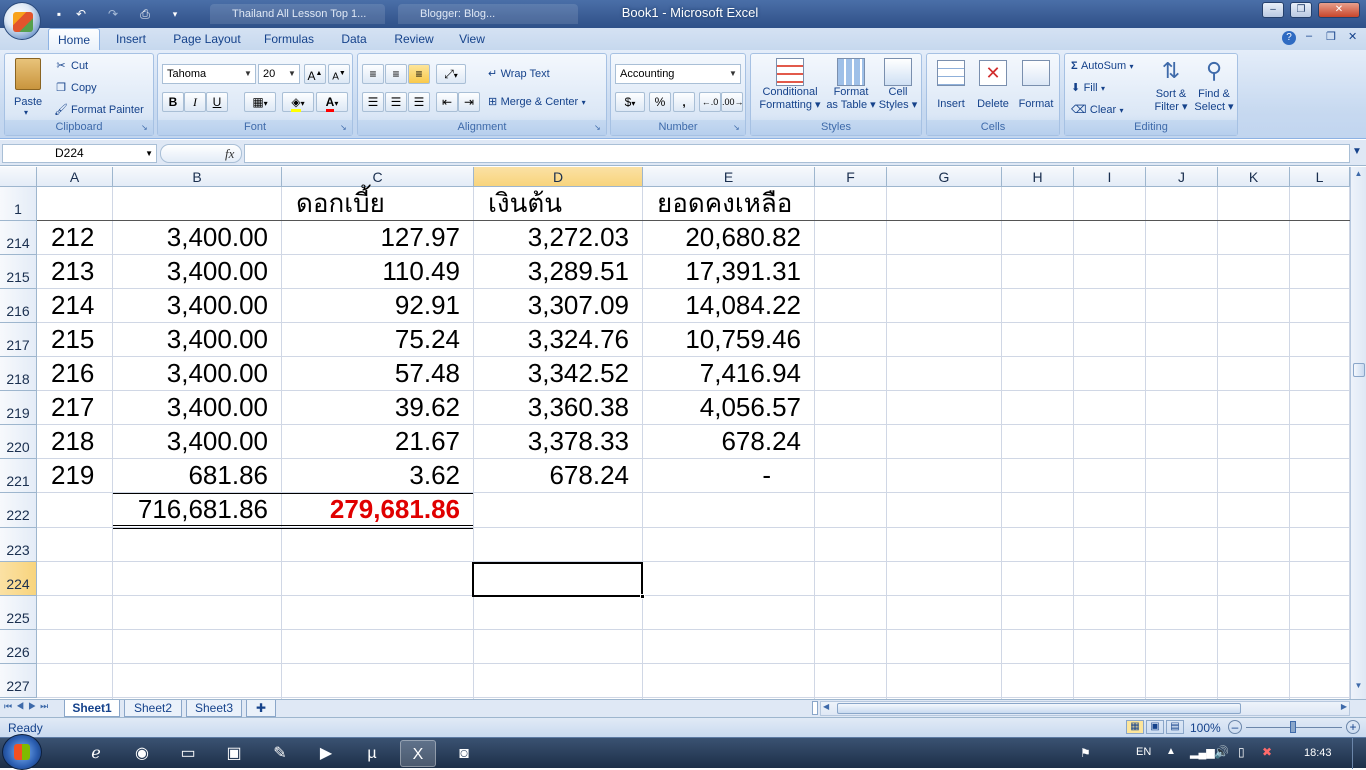 The image size is (1366, 770). I want to click on column-header-l: L, so click(1320, 177).